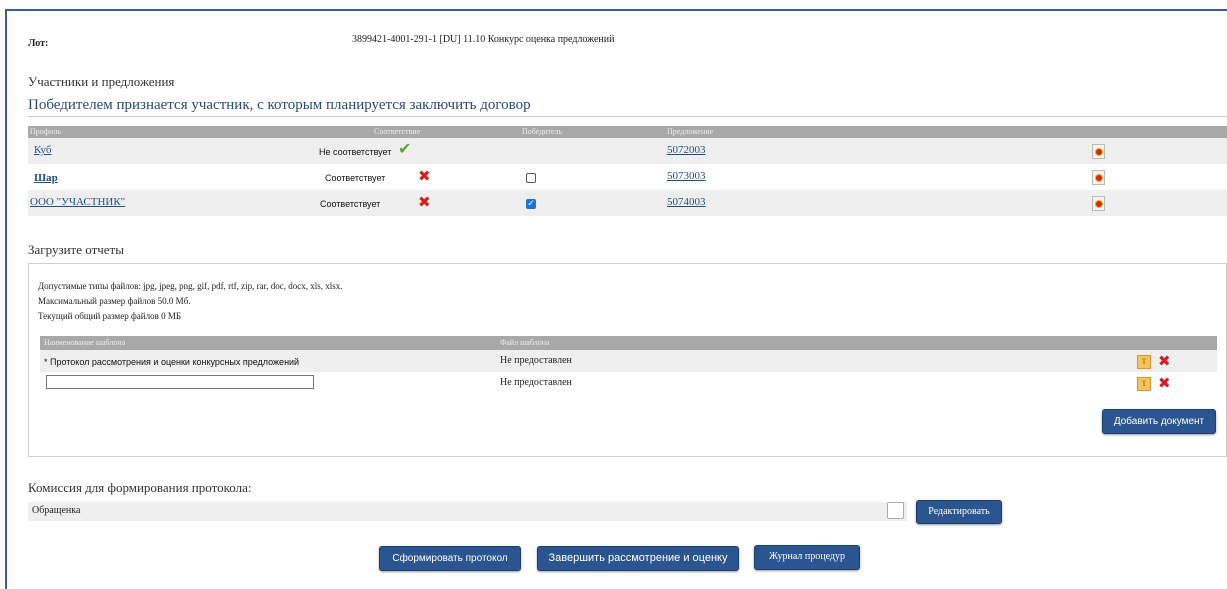 The width and height of the screenshot is (1227, 589). What do you see at coordinates (450, 558) in the screenshot?
I see `form-protocol-button: Сформировать протокол` at bounding box center [450, 558].